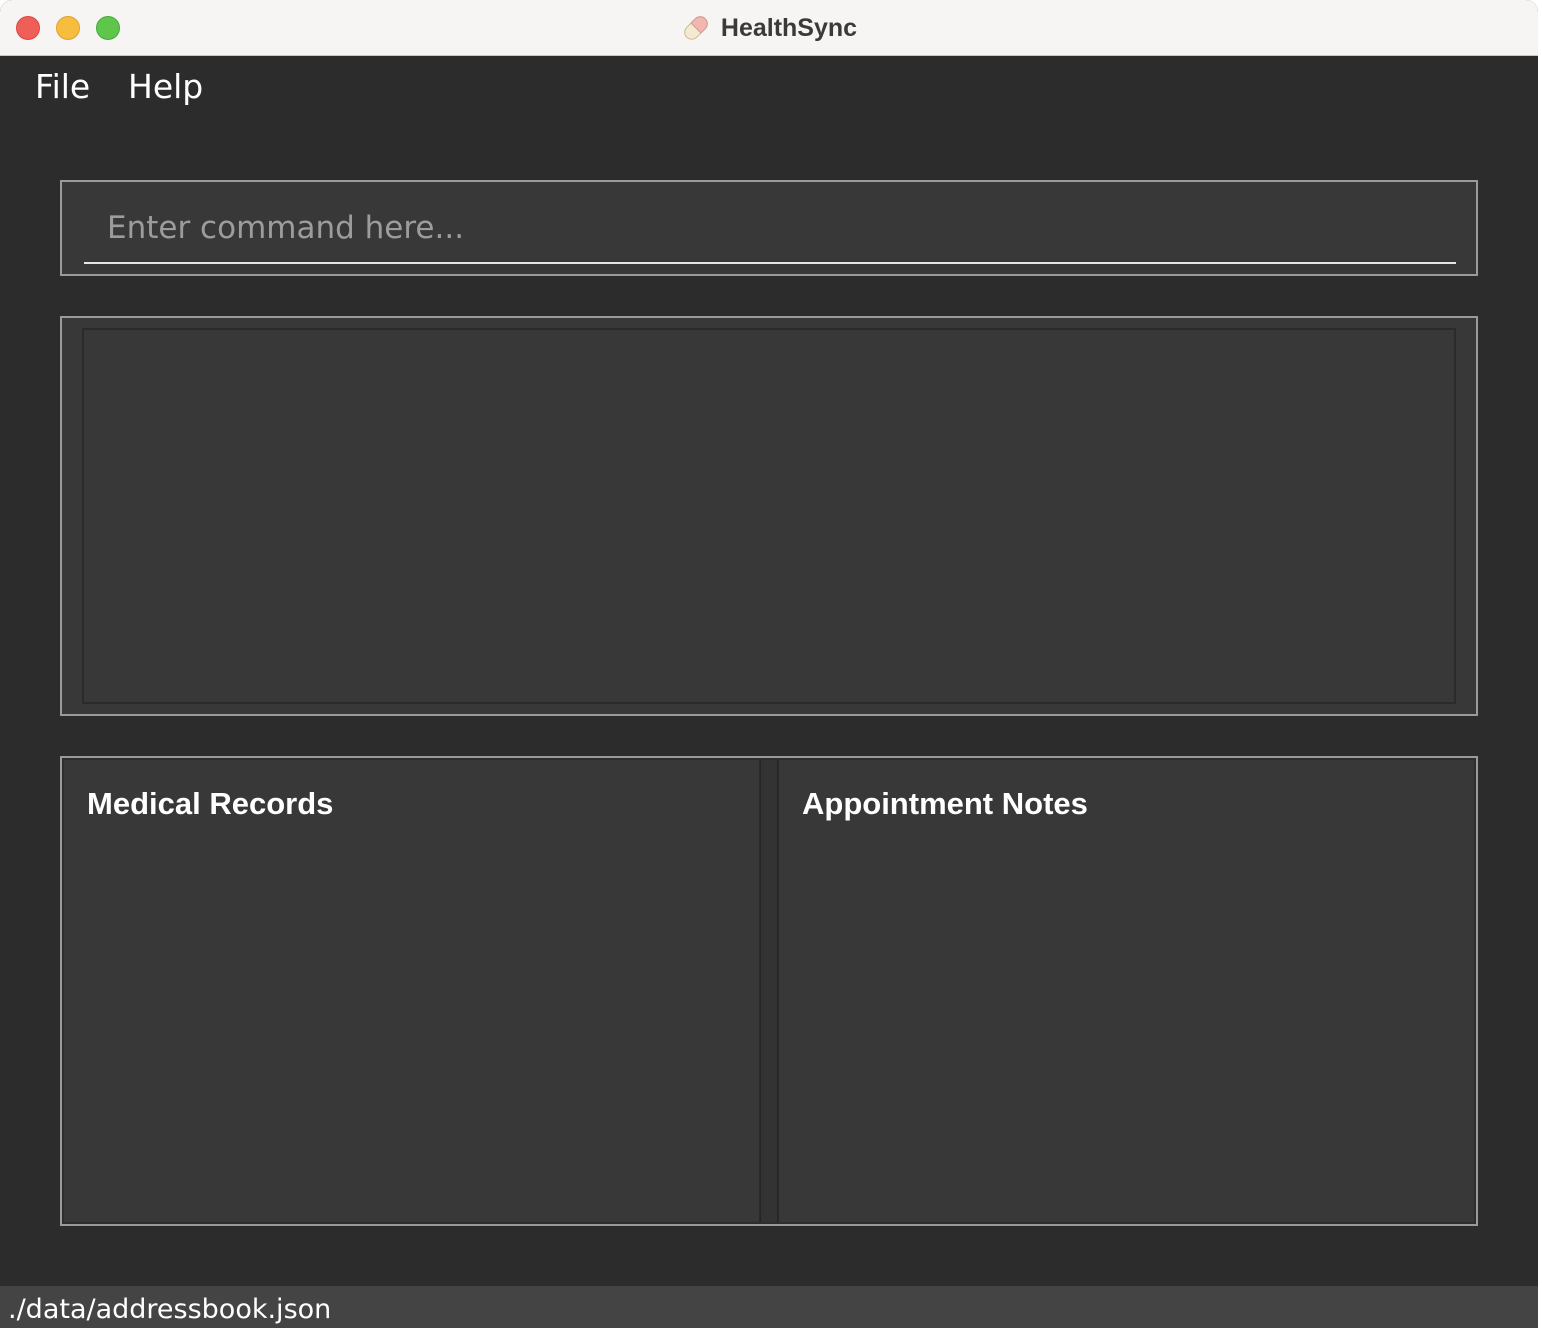 The height and width of the screenshot is (1328, 1542). Describe the element at coordinates (789, 27) in the screenshot. I see `window-title: HealthSync` at that location.